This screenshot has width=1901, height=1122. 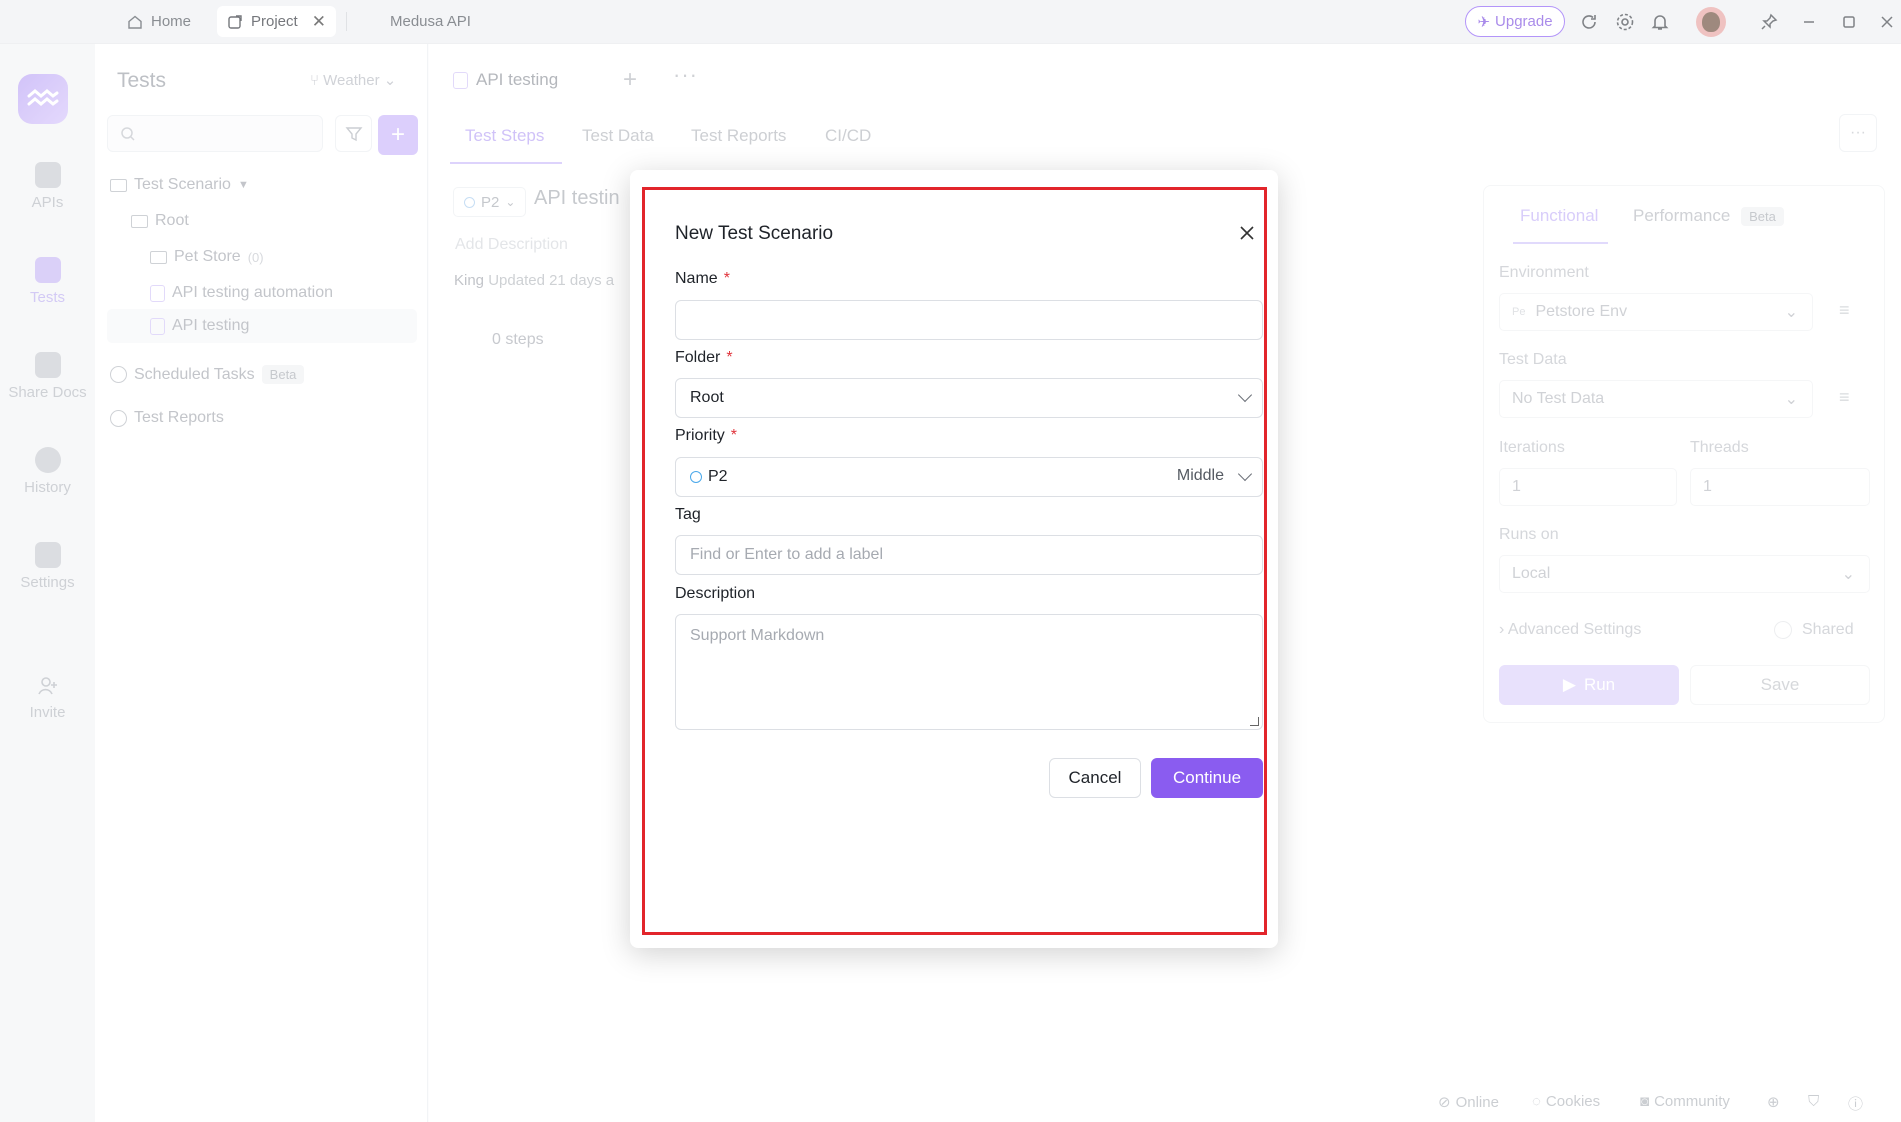 I want to click on cancel-button: Cancel, so click(x=1095, y=778).